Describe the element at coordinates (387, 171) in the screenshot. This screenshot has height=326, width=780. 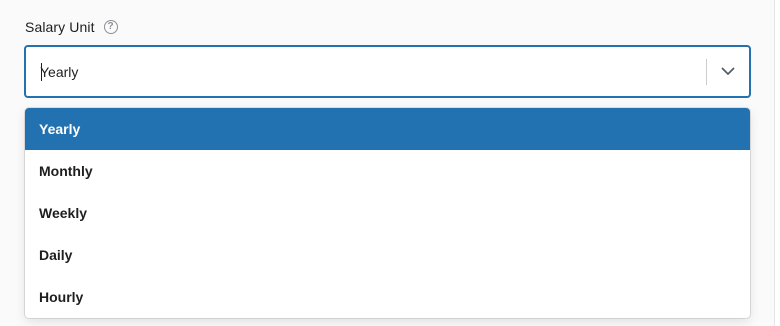
I see `option-monthly: Monthly` at that location.